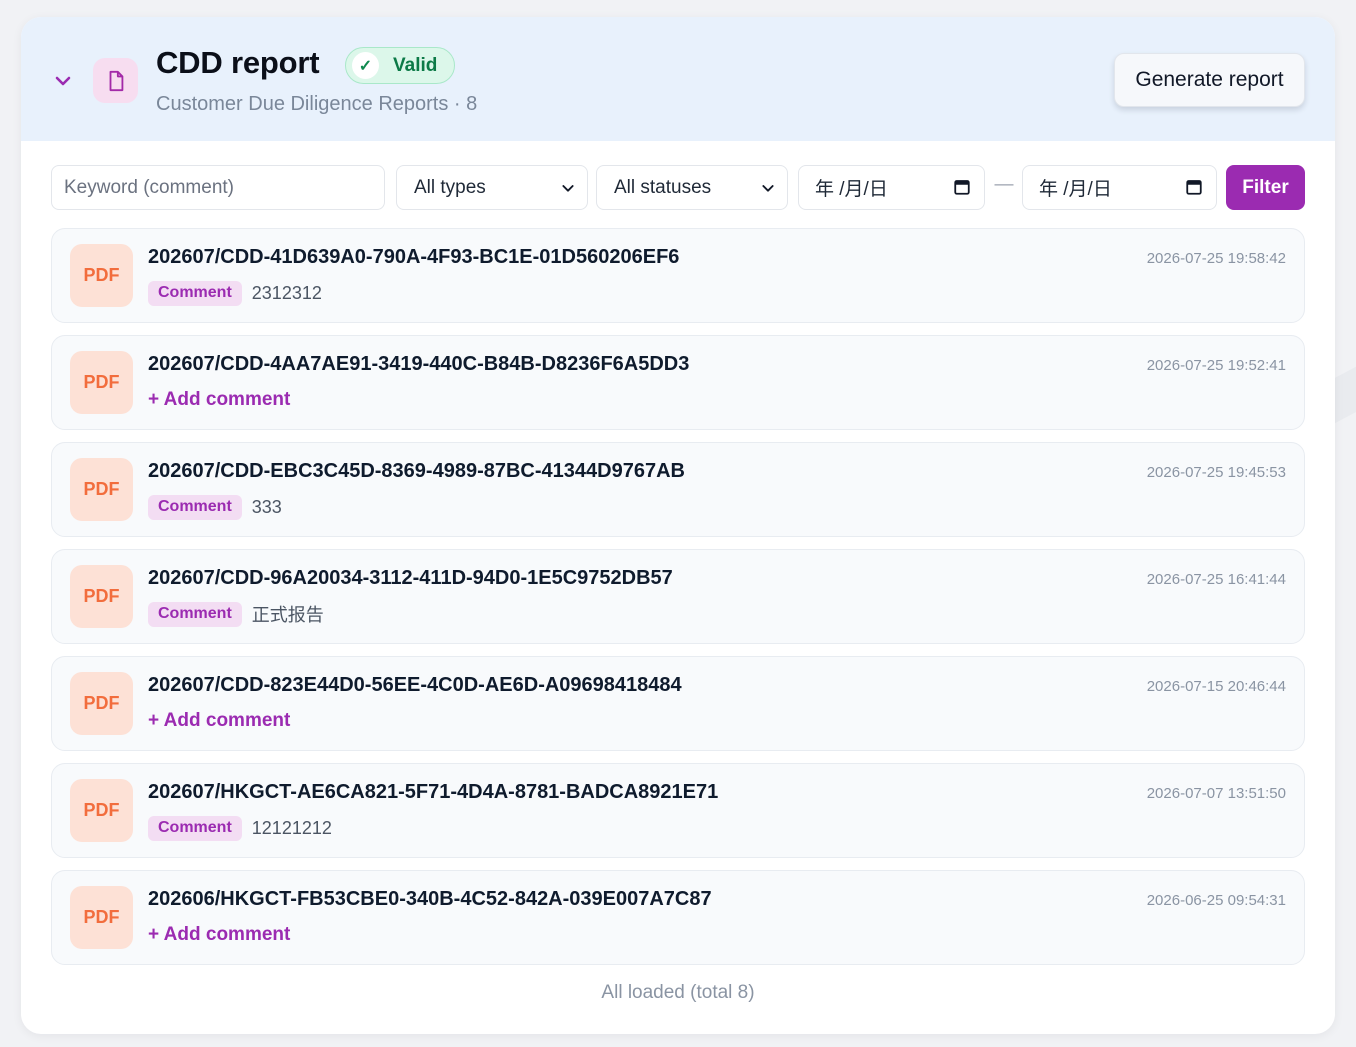  What do you see at coordinates (1075, 189) in the screenshot?
I see `date-to-value: 年 /月/日` at bounding box center [1075, 189].